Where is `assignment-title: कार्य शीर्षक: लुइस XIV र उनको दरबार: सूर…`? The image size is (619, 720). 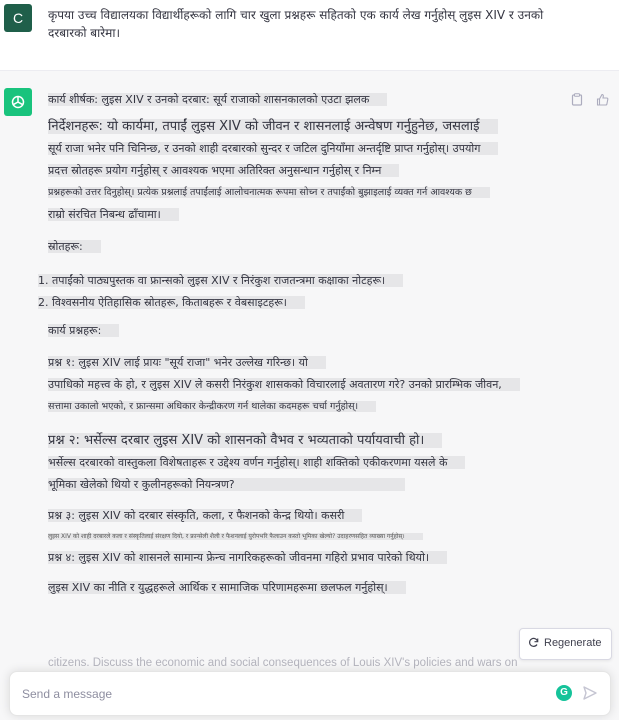
assignment-title: कार्य शीर्षक: लुइस XIV र उनको दरबार: सूर… is located at coordinates (218, 99).